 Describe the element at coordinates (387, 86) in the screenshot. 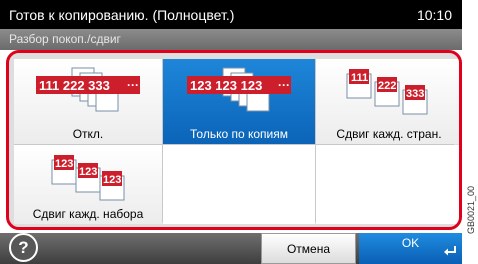

I see `svg-text: 222` at that location.